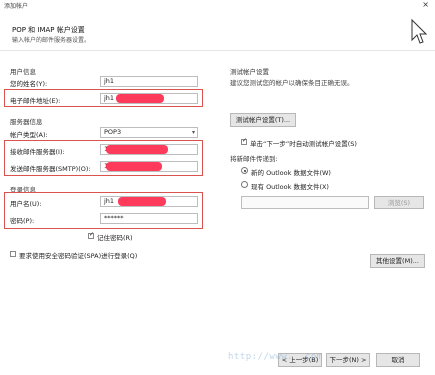 The height and width of the screenshot is (375, 435). What do you see at coordinates (254, 159) in the screenshot?
I see `deliver-heading: 将新邮件传递到:` at bounding box center [254, 159].